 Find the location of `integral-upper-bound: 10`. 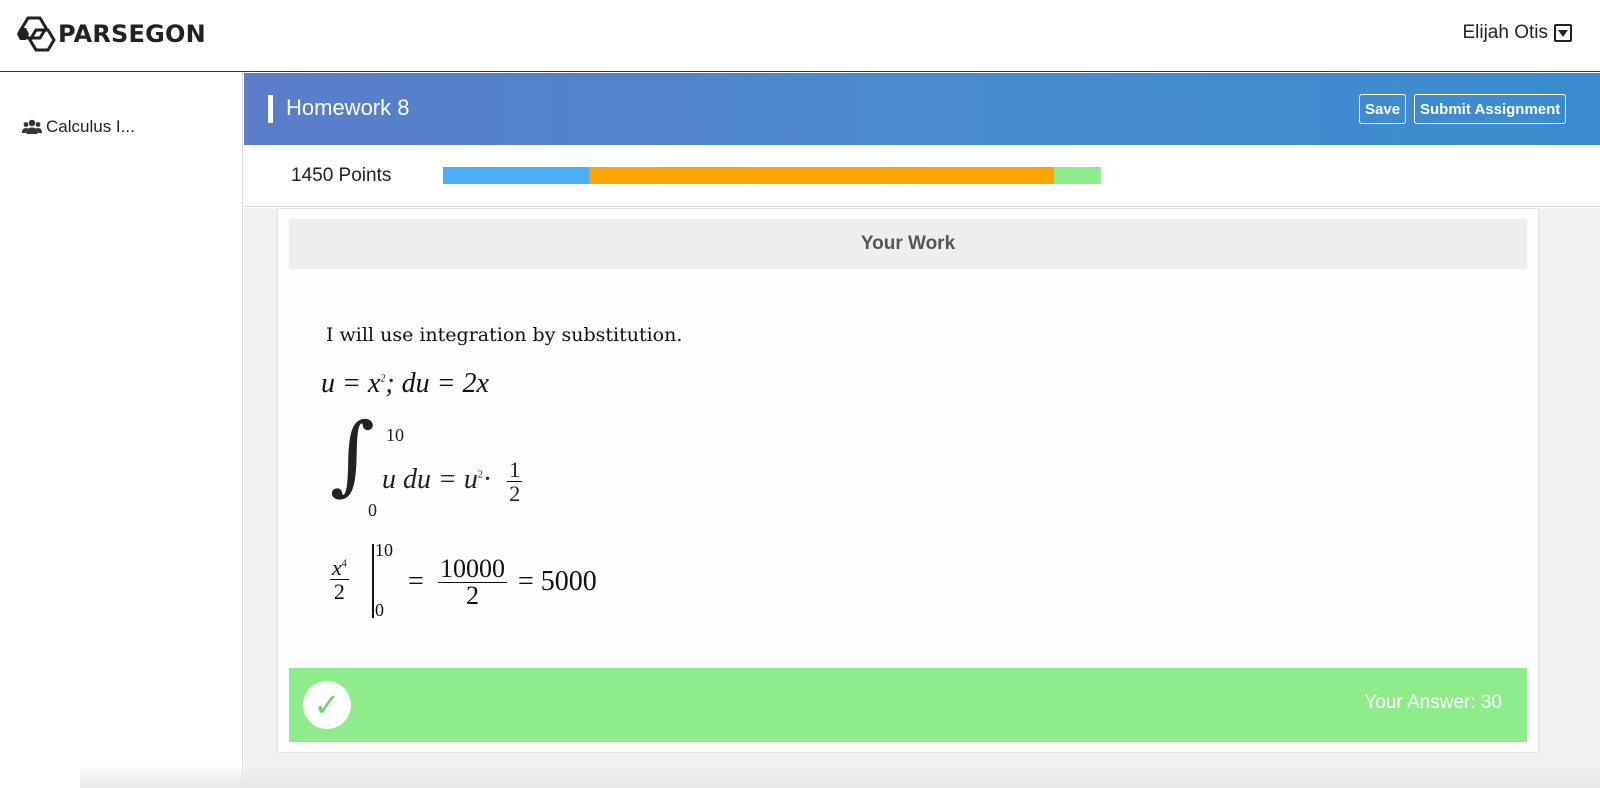

integral-upper-bound: 10 is located at coordinates (395, 435).